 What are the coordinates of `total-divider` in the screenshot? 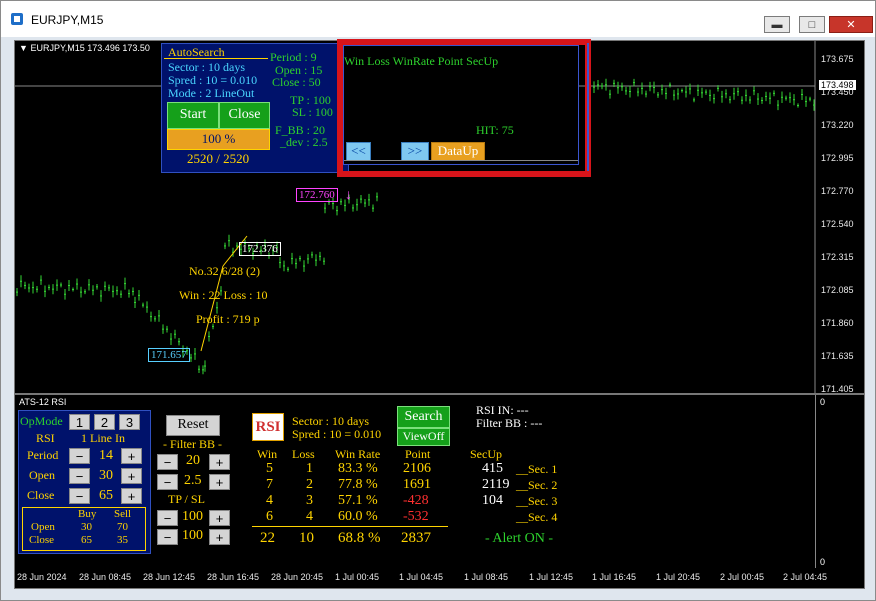 It's located at (350, 526).